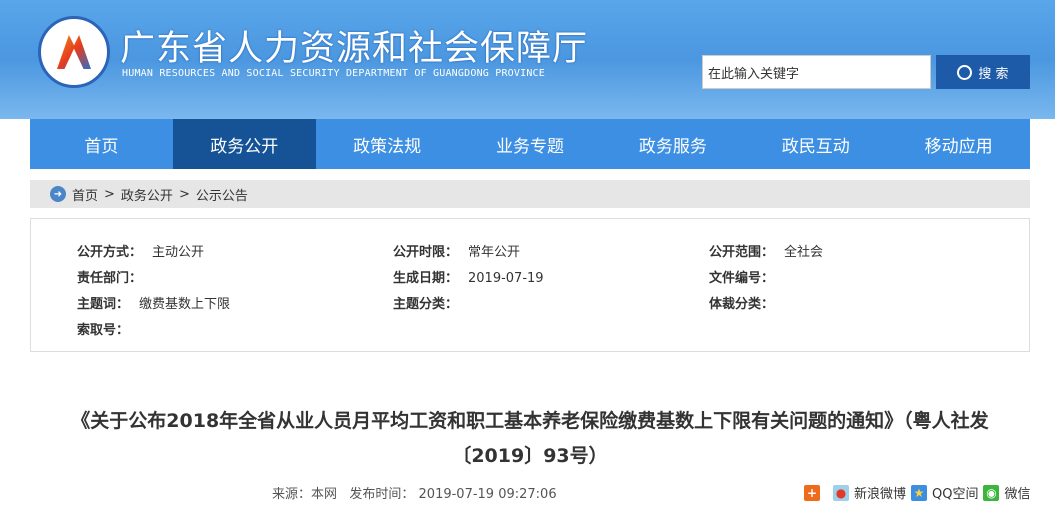 This screenshot has height=522, width=1055. What do you see at coordinates (965, 72) in the screenshot?
I see `search-icon` at bounding box center [965, 72].